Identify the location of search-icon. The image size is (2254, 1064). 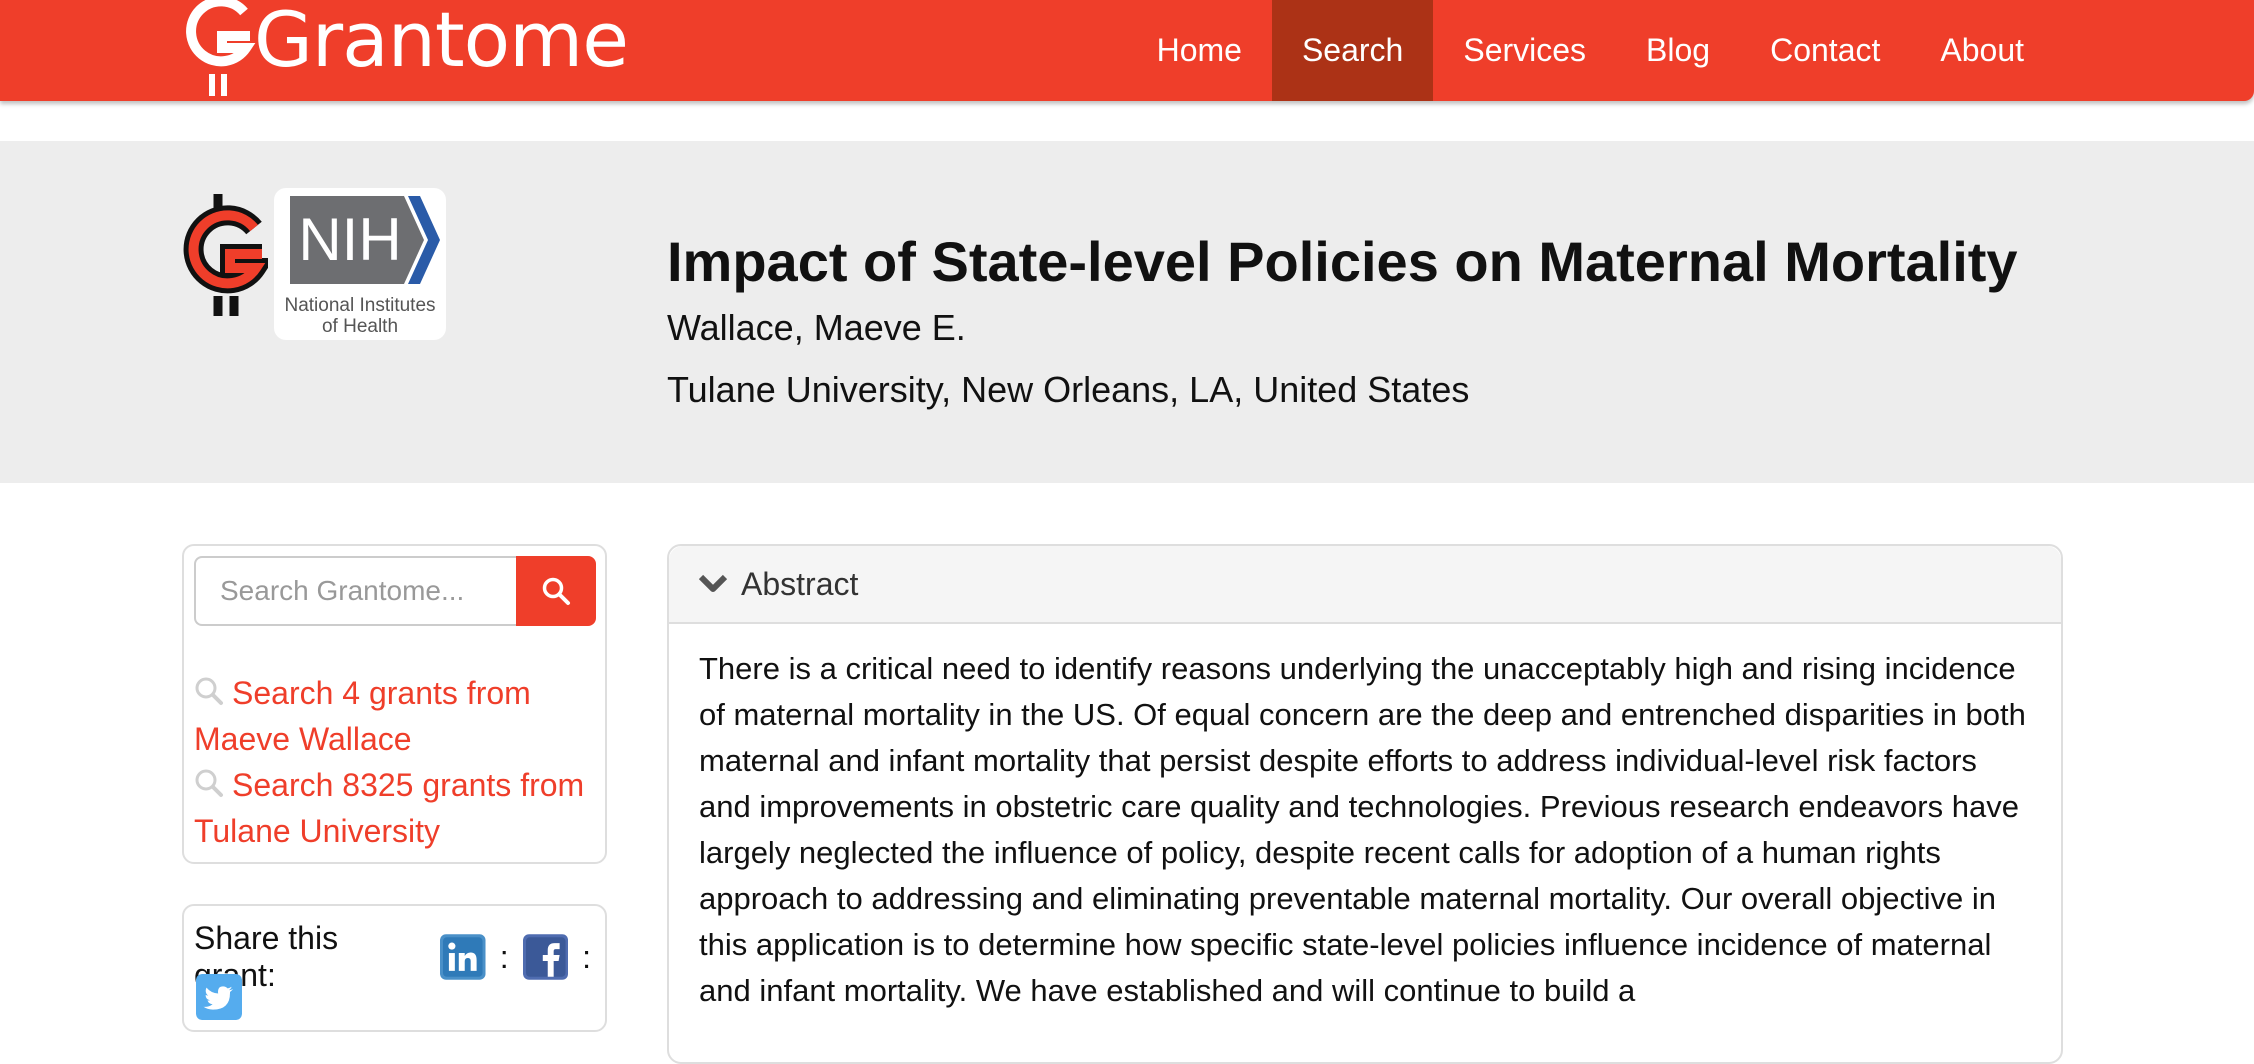
(556, 591).